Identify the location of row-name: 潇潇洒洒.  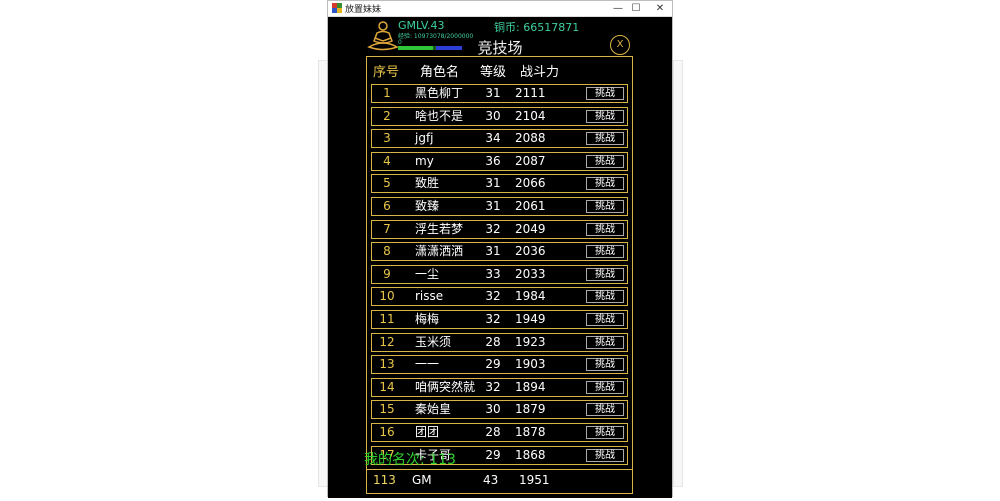
(439, 251).